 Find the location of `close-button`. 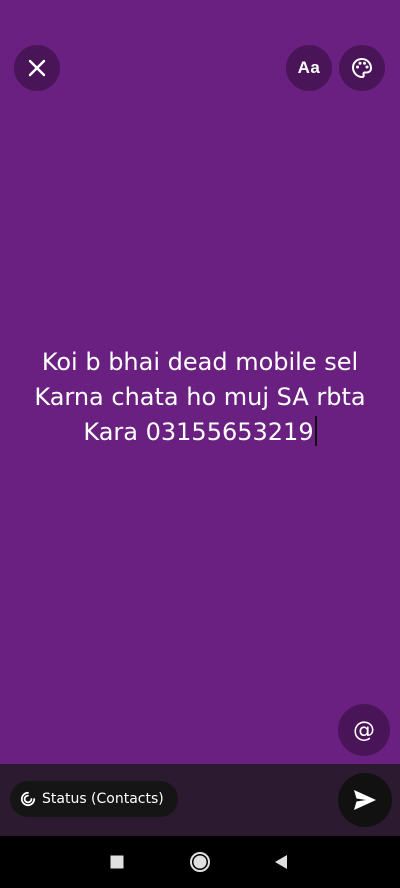

close-button is located at coordinates (37, 68).